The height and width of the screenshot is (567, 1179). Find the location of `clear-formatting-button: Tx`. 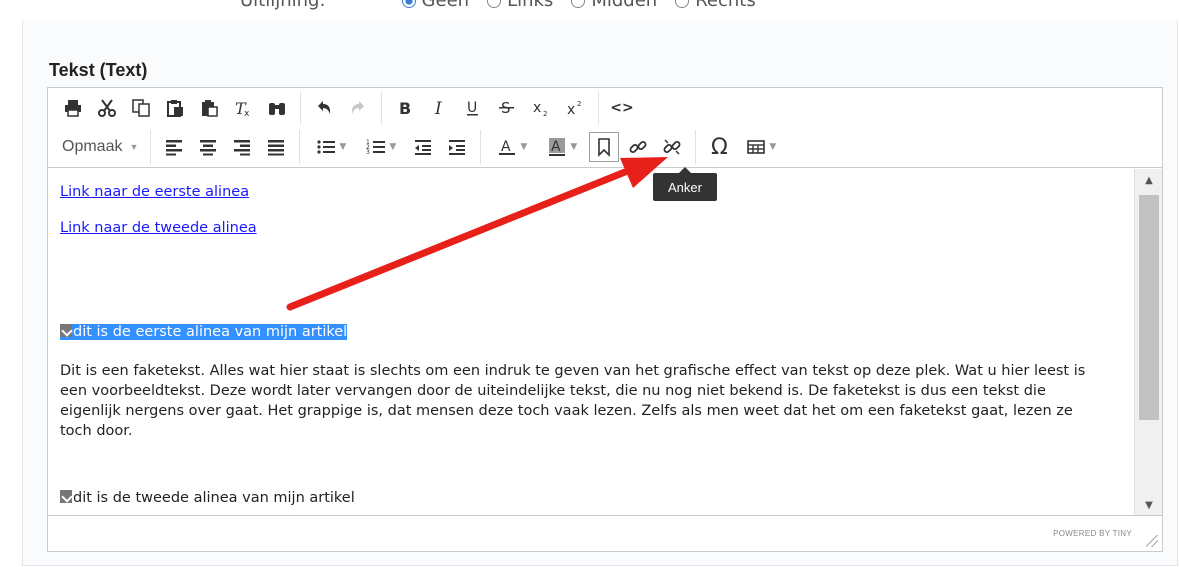

clear-formatting-button: Tx is located at coordinates (243, 108).